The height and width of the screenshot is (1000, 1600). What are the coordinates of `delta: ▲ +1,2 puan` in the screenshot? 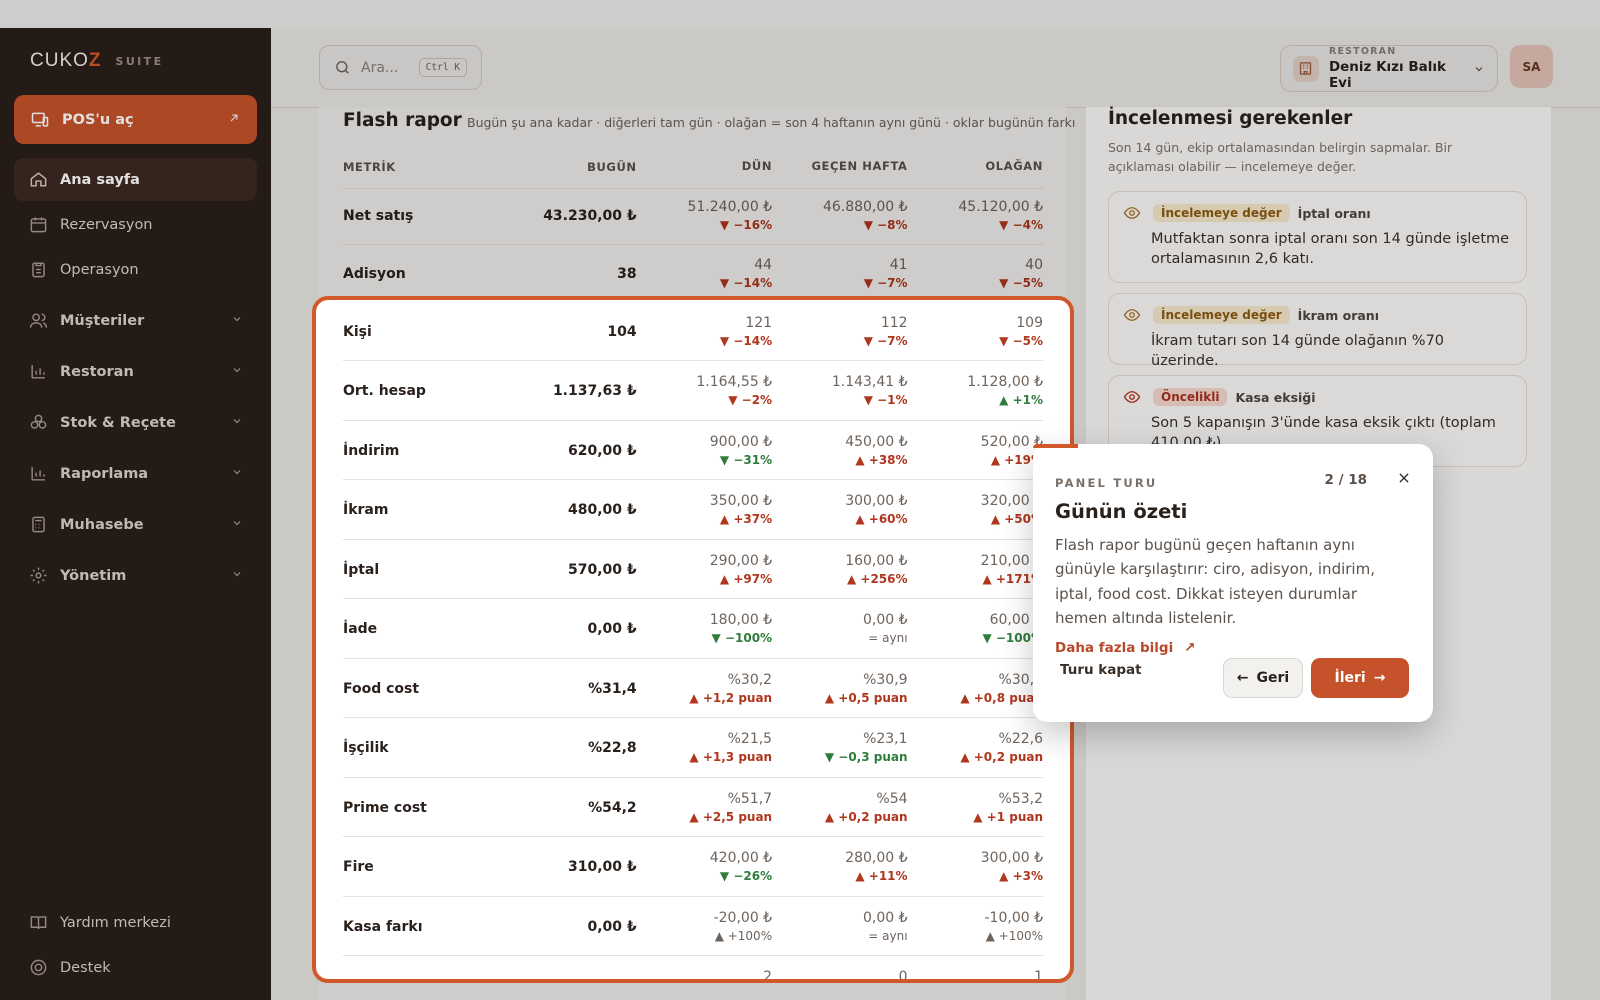 It's located at (731, 697).